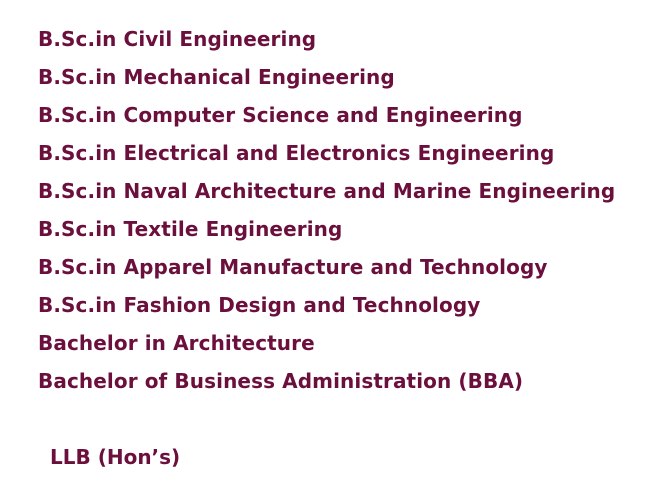 This screenshot has width=647, height=487. Describe the element at coordinates (259, 305) in the screenshot. I see `program-label: B.Sc.in Fashion Design and Technology` at that location.